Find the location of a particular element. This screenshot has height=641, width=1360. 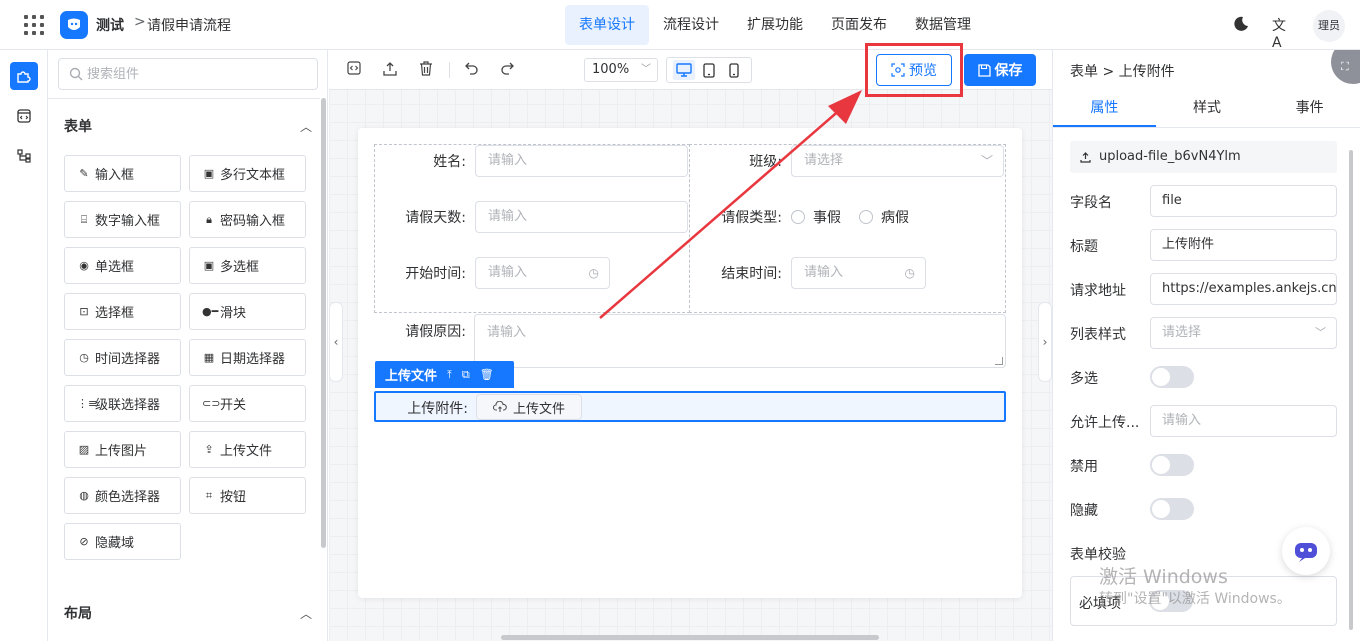

reason-textarea: 请输入 is located at coordinates (740, 341).